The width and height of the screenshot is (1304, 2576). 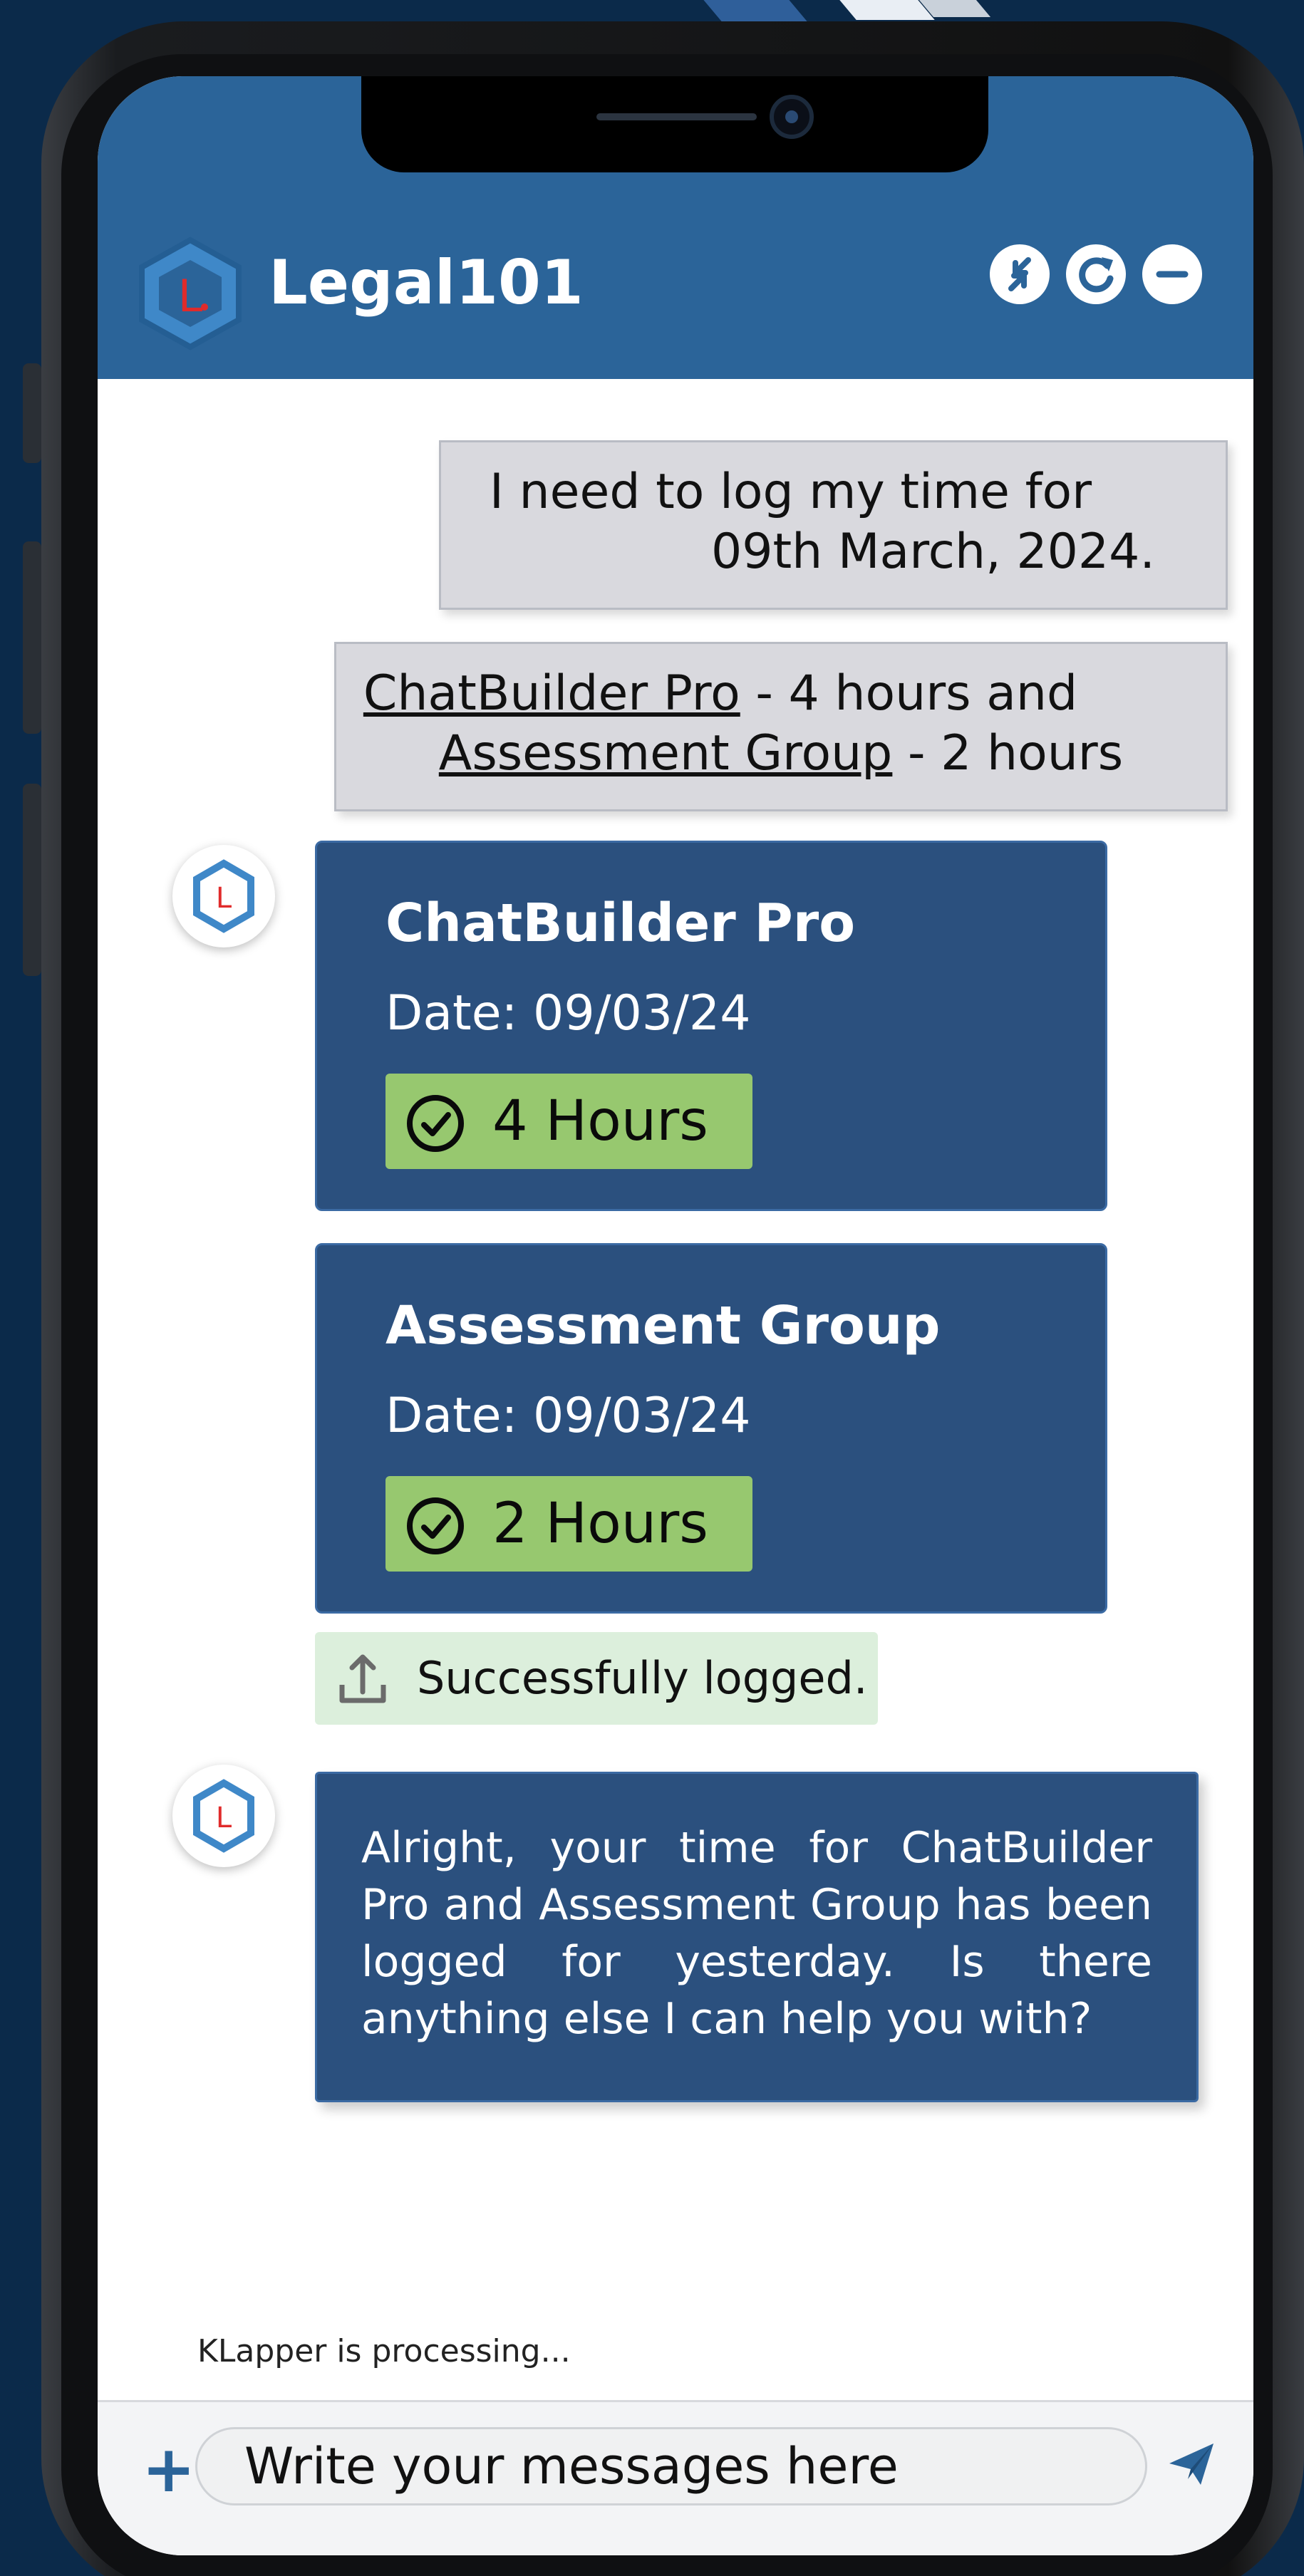 I want to click on project-name: ChatBuilder Pro, so click(x=620, y=923).